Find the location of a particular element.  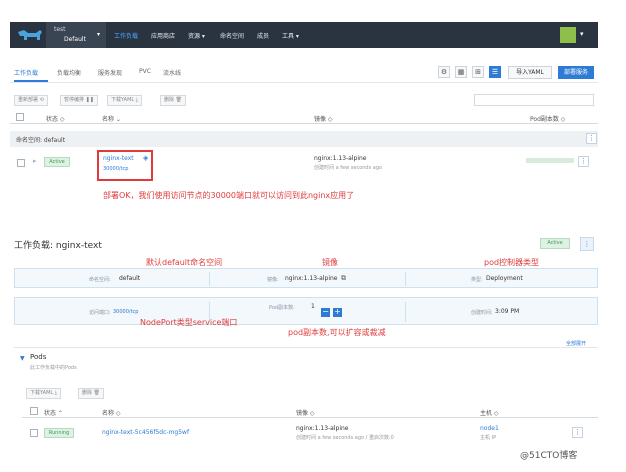

header-status: 状态 ◇ is located at coordinates (55, 118).